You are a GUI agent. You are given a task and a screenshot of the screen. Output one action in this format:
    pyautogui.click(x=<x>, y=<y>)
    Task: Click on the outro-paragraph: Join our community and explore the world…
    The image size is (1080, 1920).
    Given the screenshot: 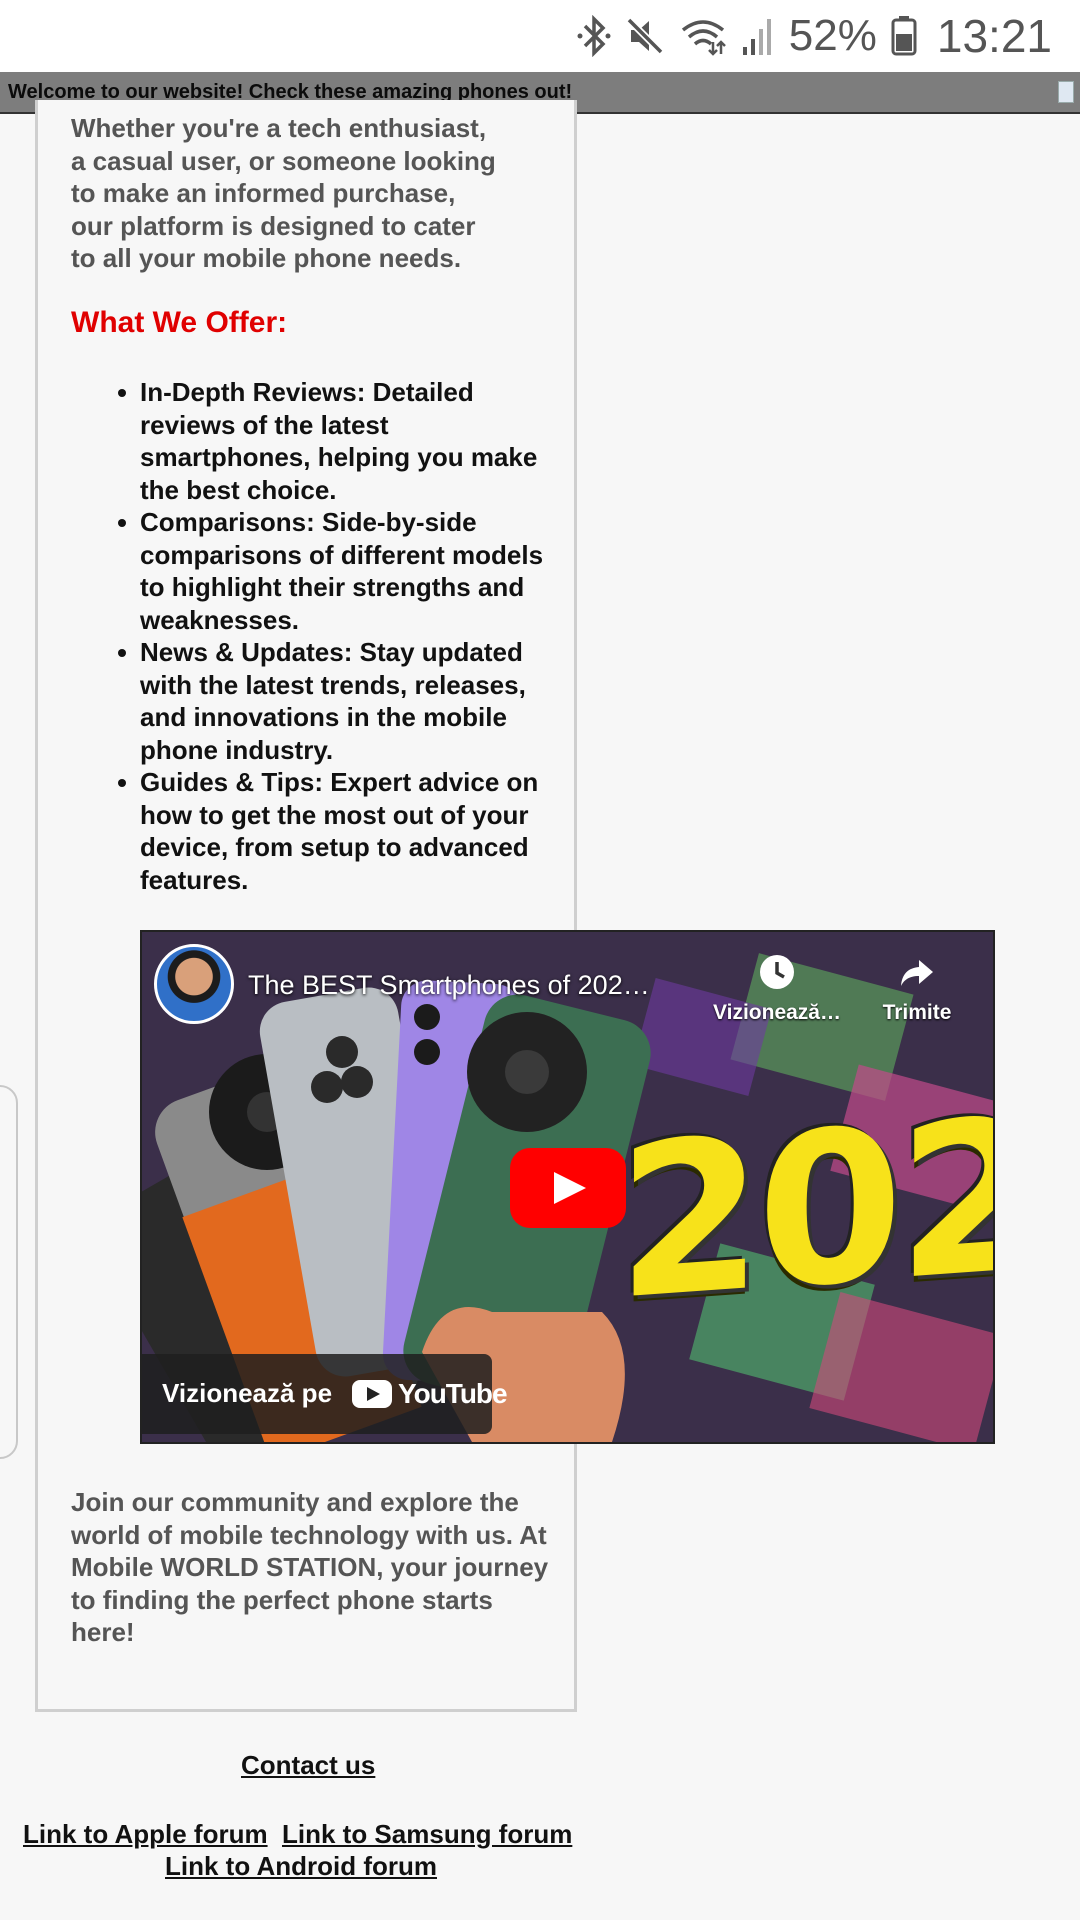 What is the action you would take?
    pyautogui.click(x=310, y=1567)
    